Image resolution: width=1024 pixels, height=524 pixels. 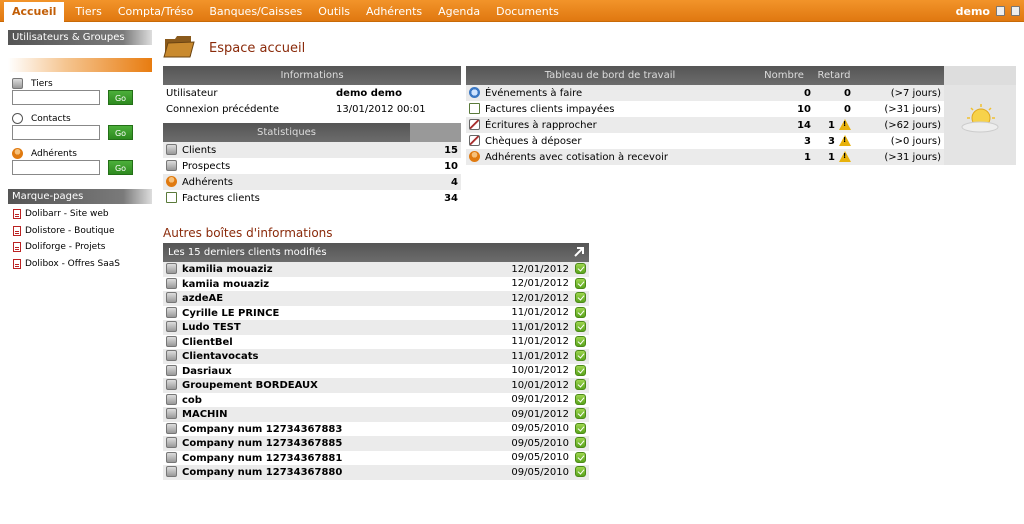 What do you see at coordinates (120, 132) in the screenshot?
I see `search-contacts-button: Go` at bounding box center [120, 132].